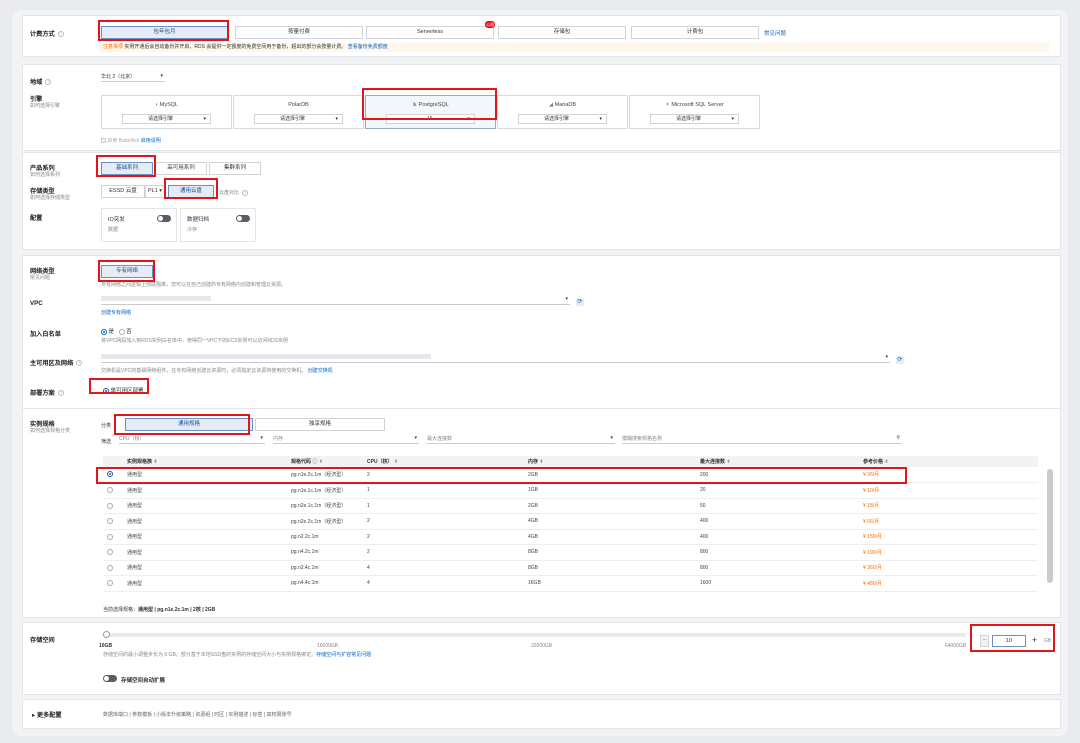 This screenshot has height=743, width=1080. Describe the element at coordinates (189, 424) in the screenshot. I see `spec-category-general: 通用规格` at that location.